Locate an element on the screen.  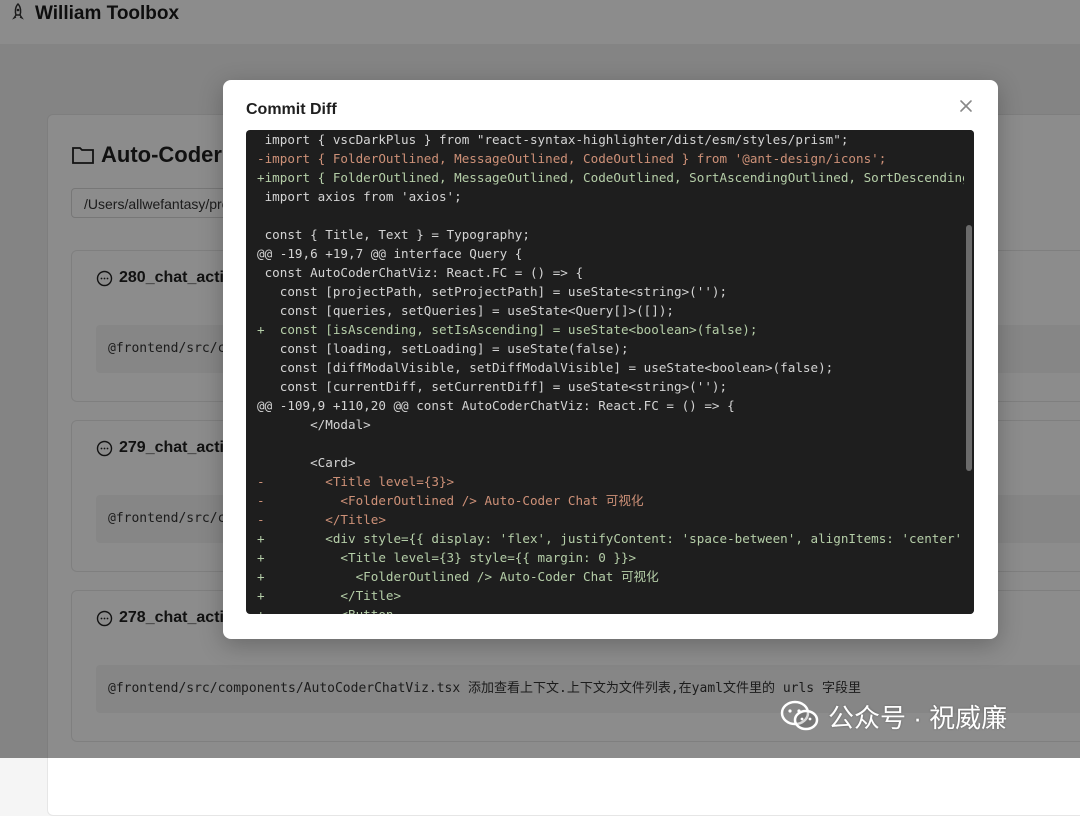
close-icon is located at coordinates (966, 106).